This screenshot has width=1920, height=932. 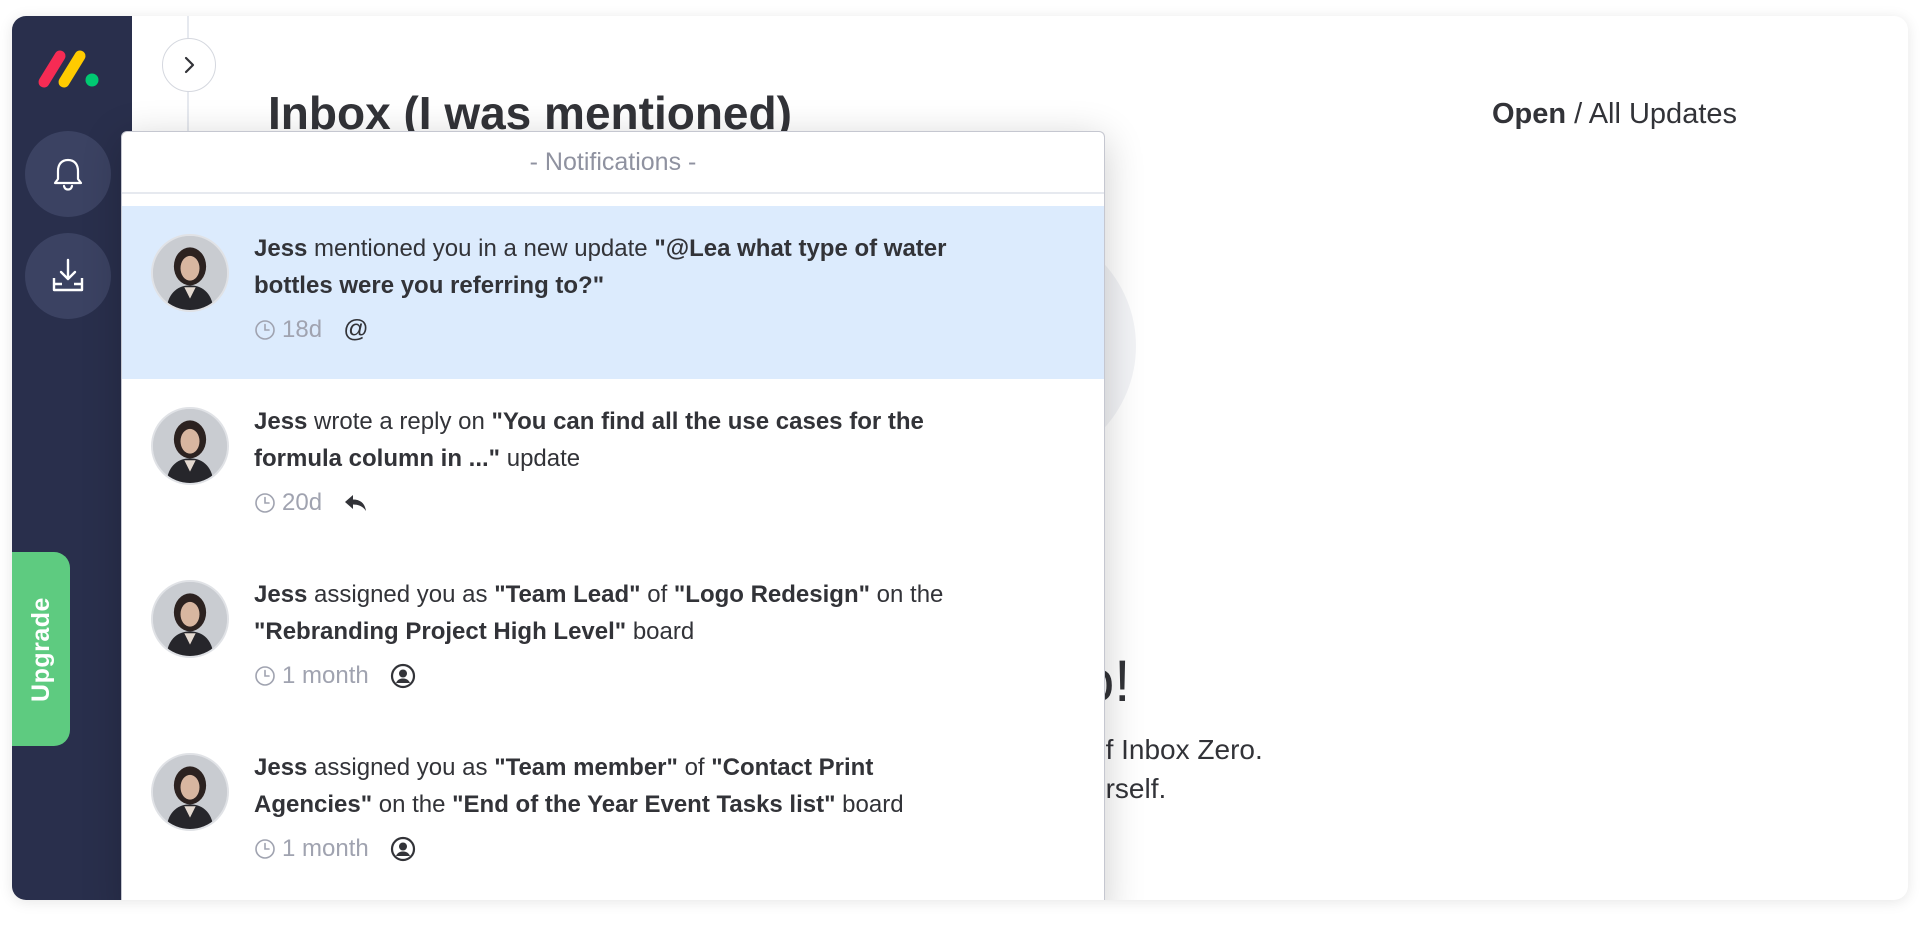 I want to click on at-icon: @, so click(x=356, y=330).